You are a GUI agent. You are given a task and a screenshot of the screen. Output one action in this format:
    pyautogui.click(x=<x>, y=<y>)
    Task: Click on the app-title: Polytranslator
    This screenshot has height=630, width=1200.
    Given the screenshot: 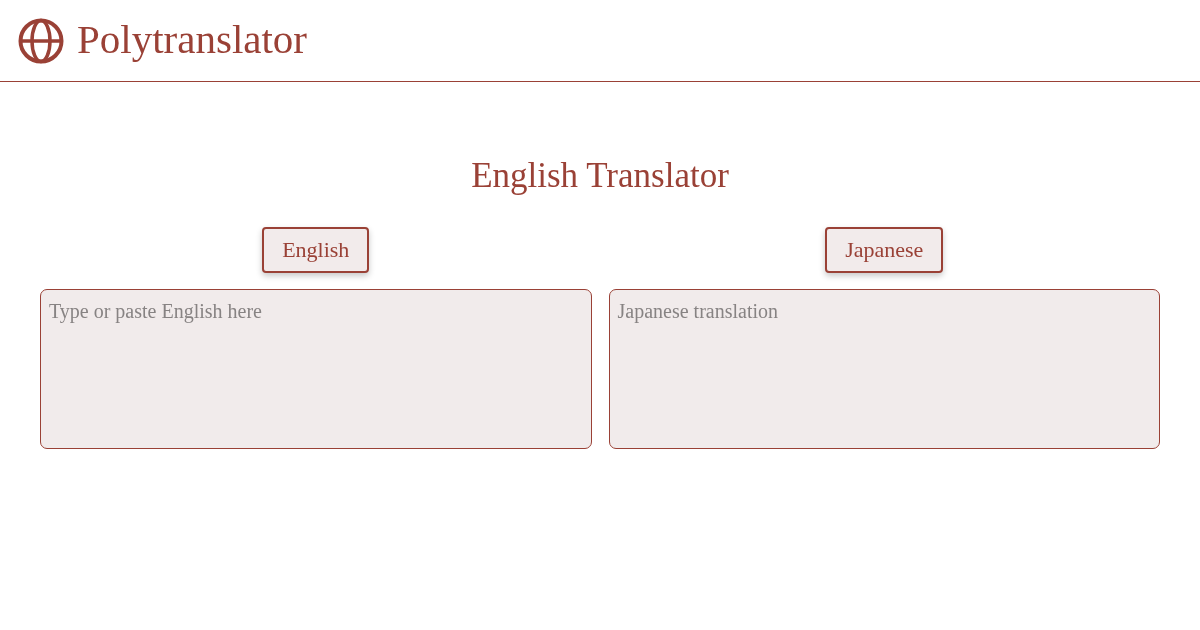 What is the action you would take?
    pyautogui.click(x=192, y=40)
    